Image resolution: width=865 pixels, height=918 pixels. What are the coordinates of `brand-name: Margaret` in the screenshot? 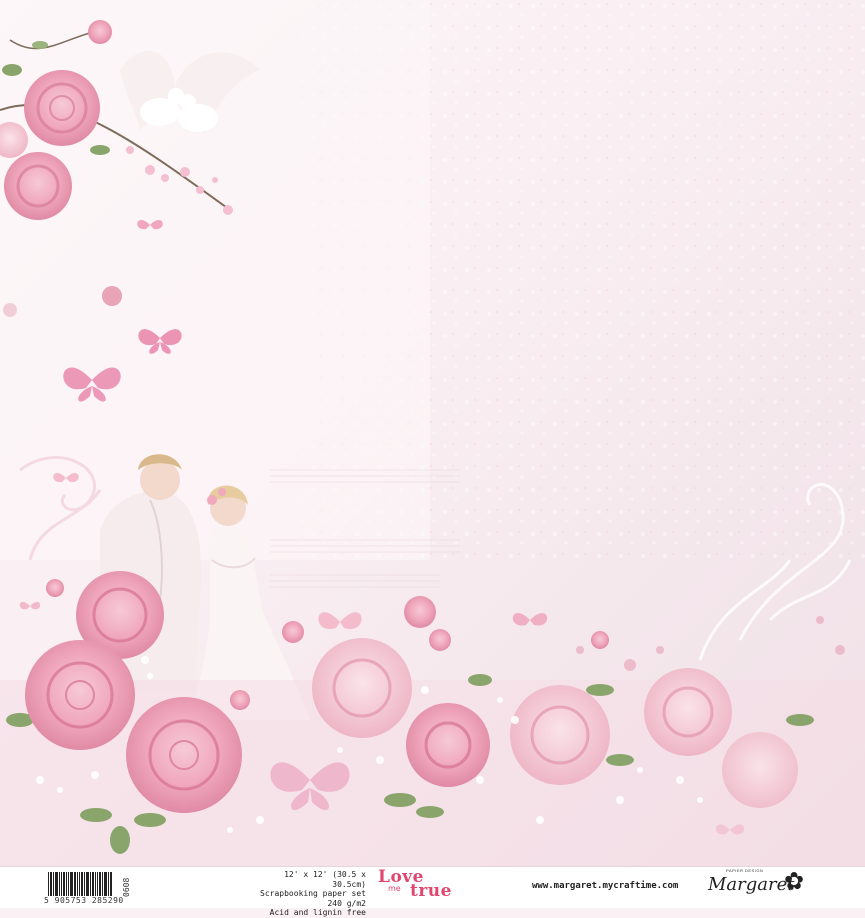 It's located at (751, 884).